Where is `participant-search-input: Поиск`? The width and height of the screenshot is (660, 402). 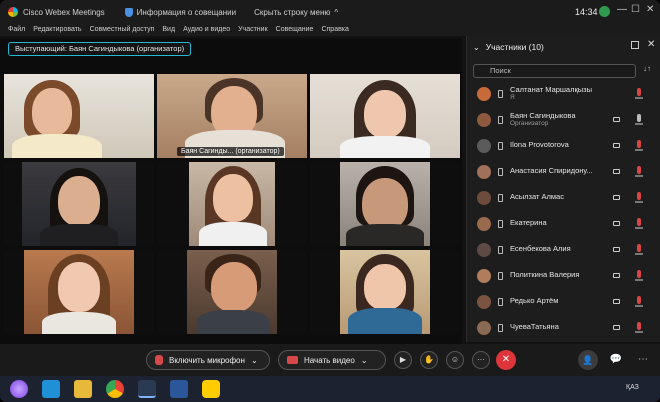 participant-search-input: Поиск is located at coordinates (554, 71).